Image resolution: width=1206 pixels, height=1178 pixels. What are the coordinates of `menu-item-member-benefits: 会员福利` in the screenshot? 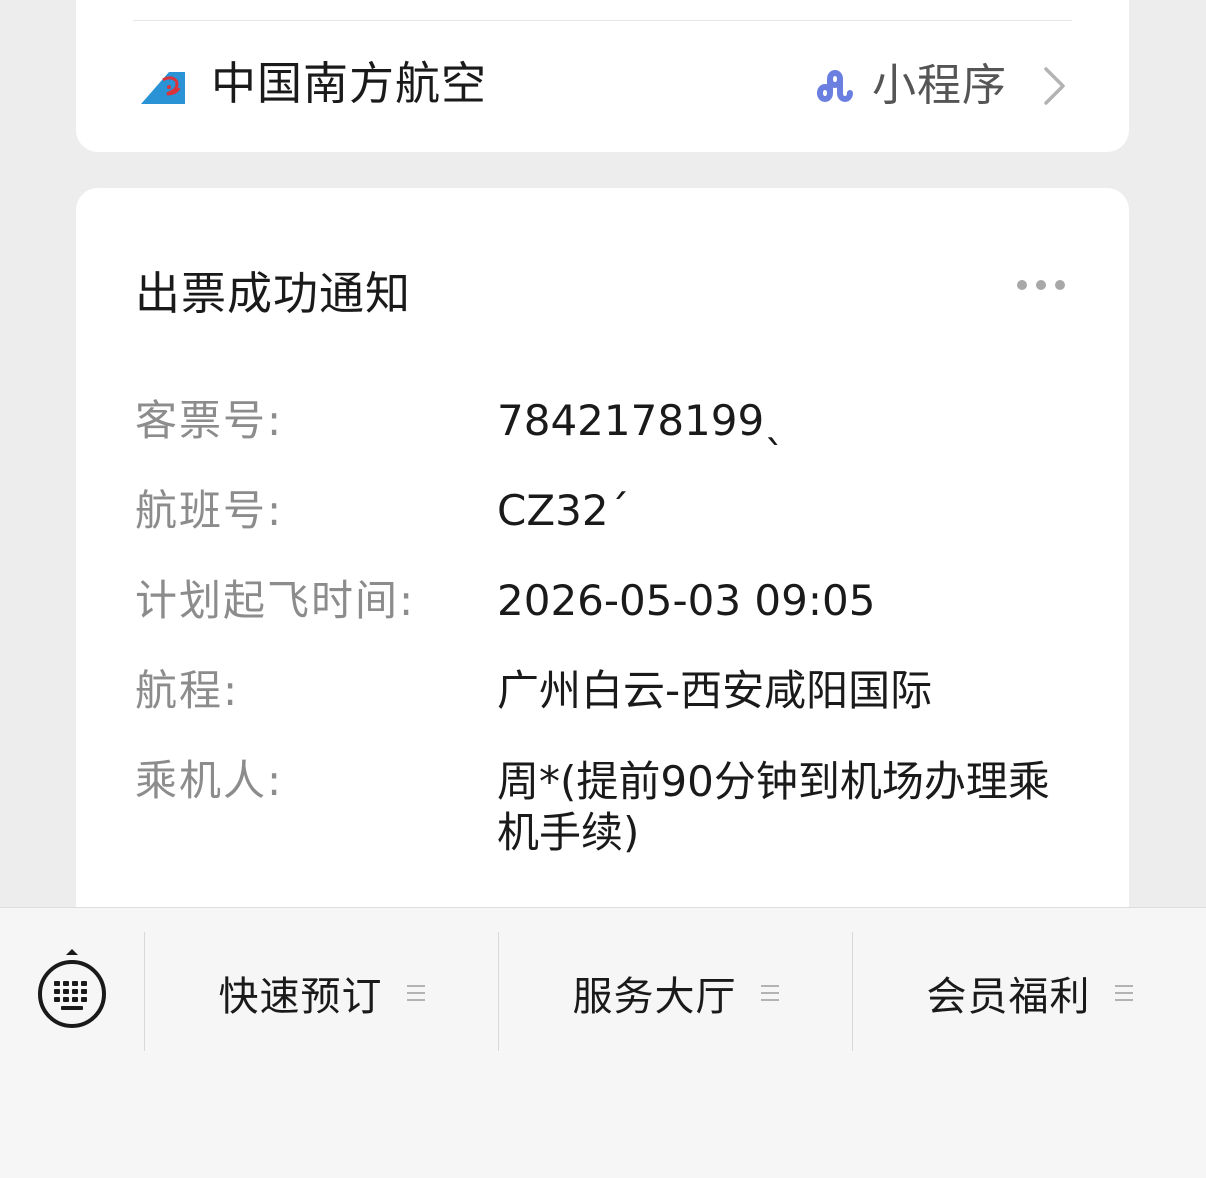 It's located at (1029, 993).